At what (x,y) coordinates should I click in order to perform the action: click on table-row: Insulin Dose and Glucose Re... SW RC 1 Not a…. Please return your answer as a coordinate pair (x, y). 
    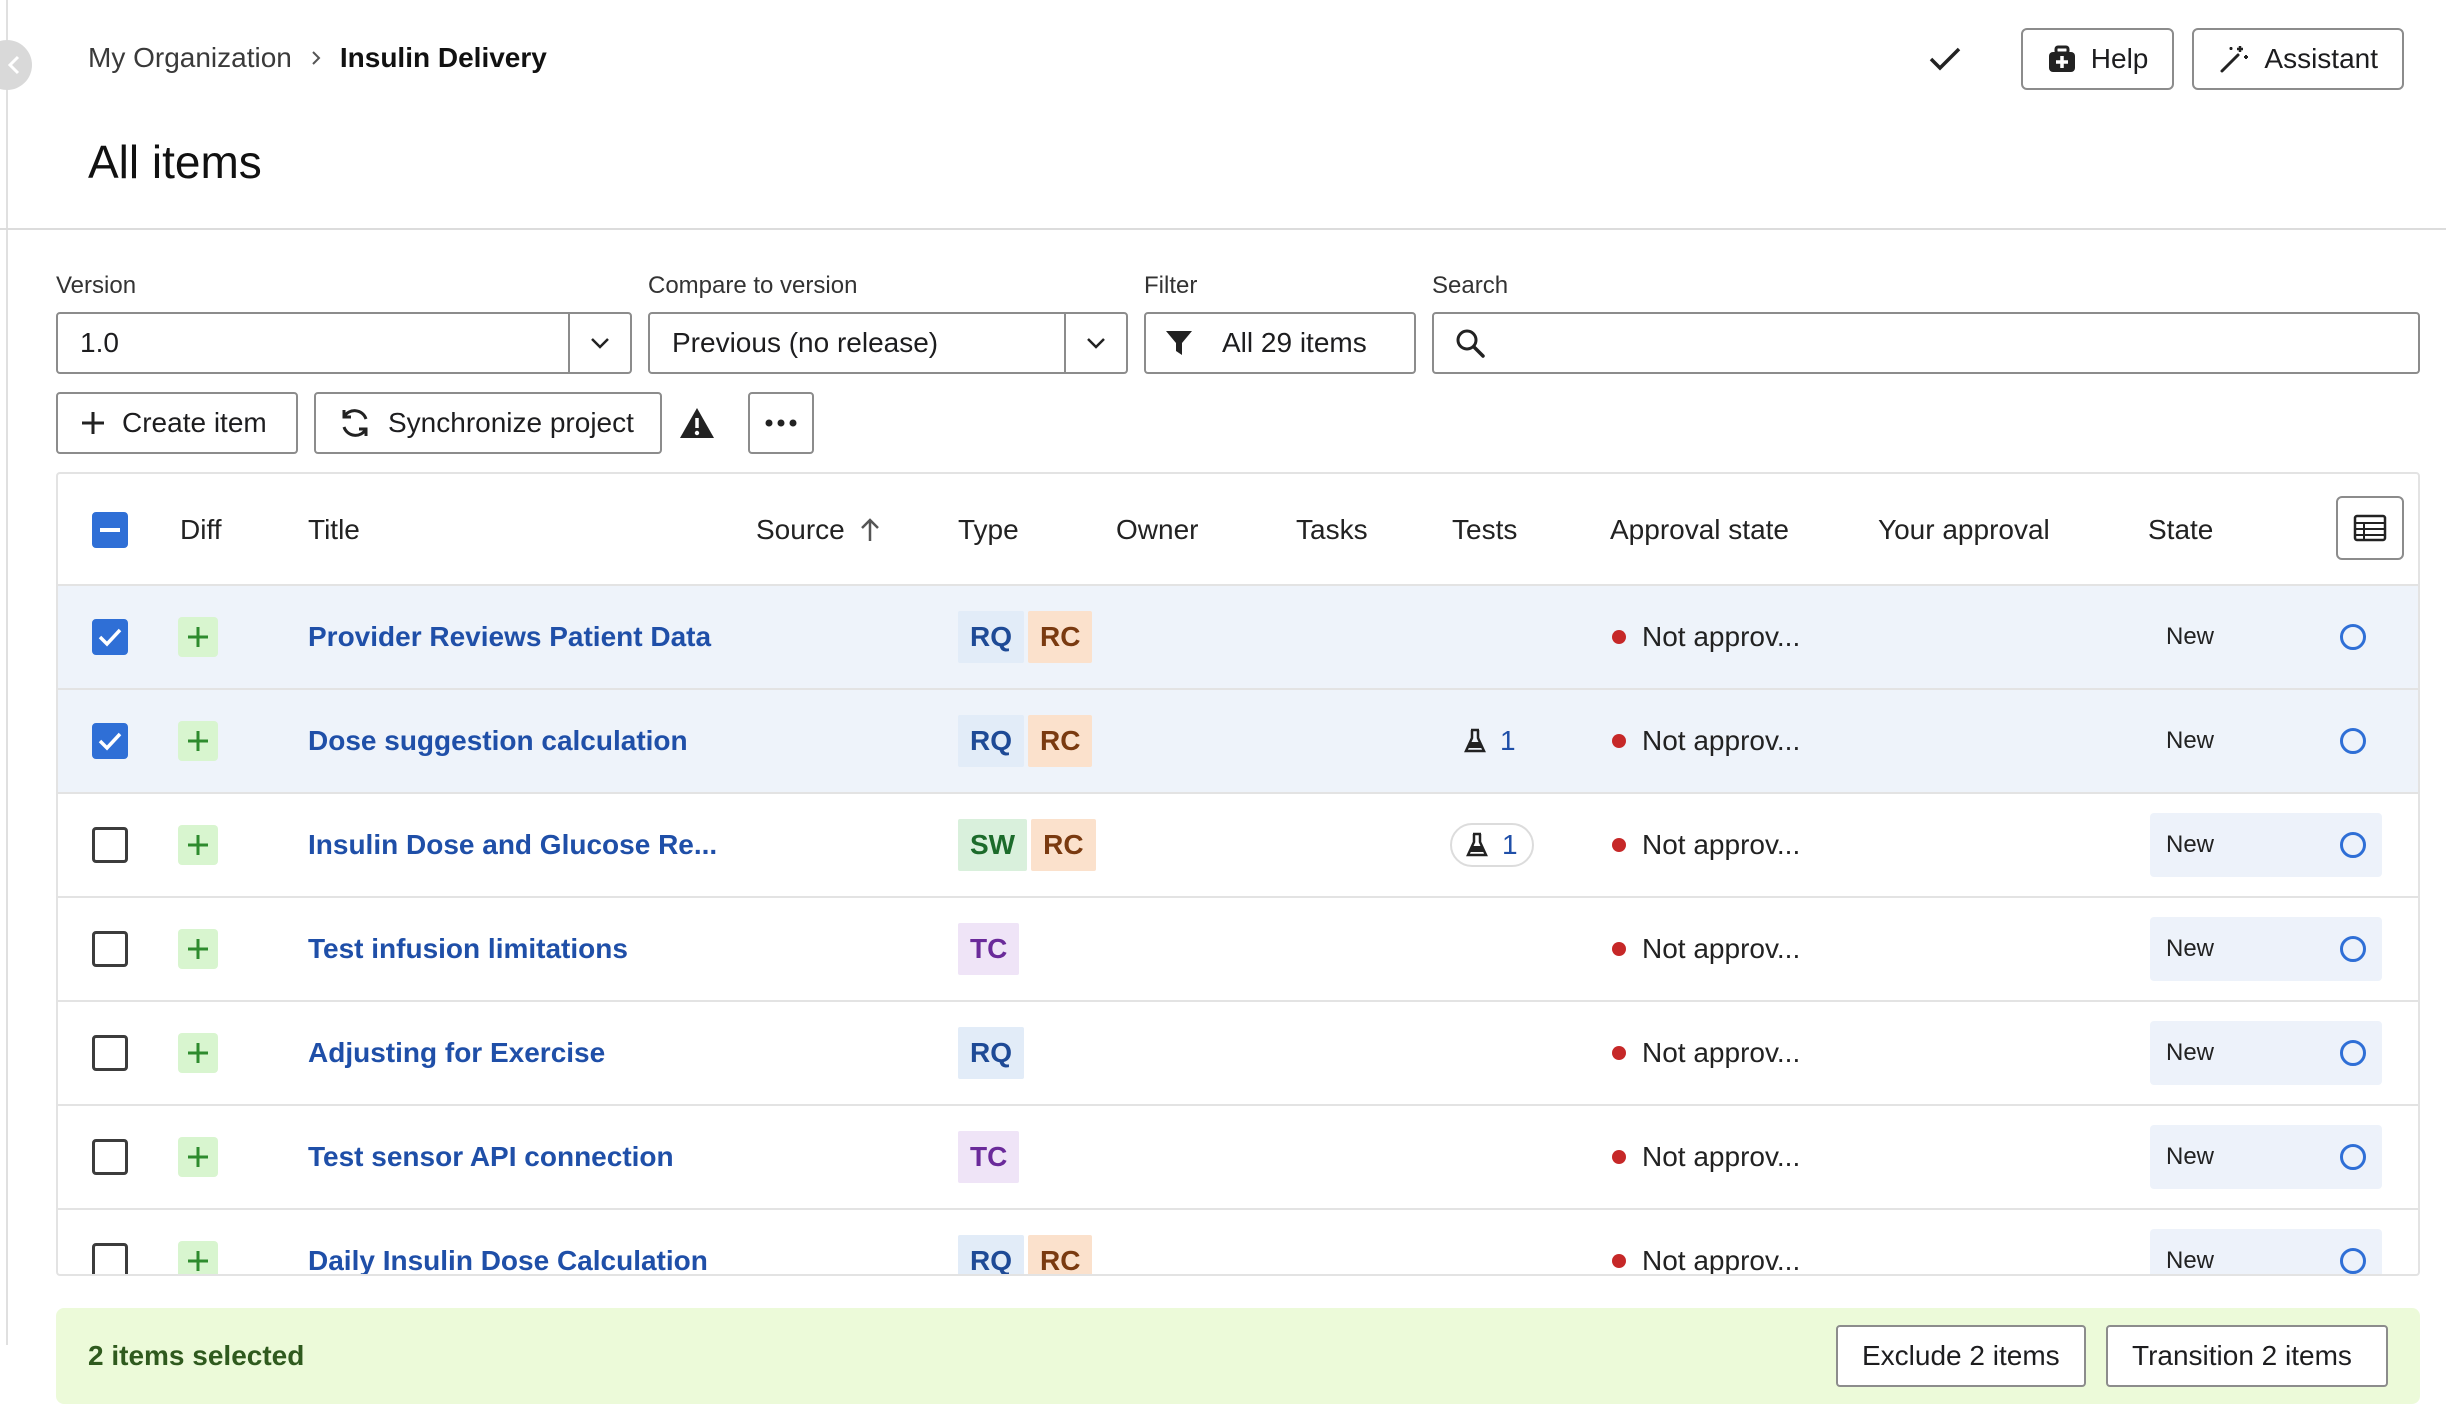
    Looking at the image, I should click on (1238, 846).